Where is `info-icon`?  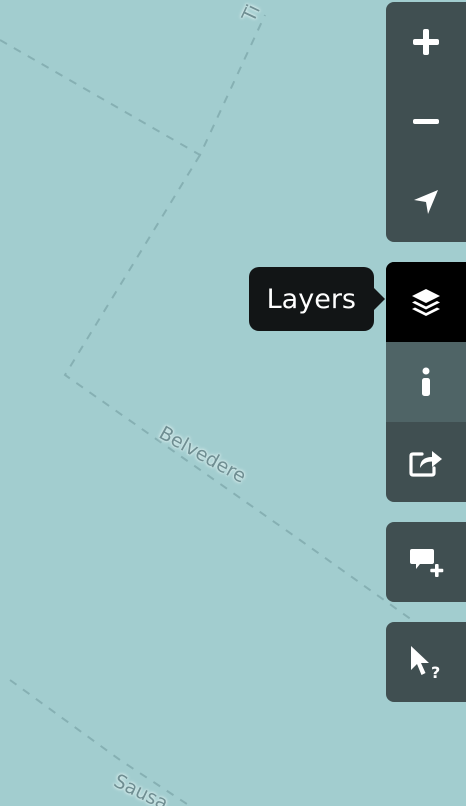 info-icon is located at coordinates (426, 381).